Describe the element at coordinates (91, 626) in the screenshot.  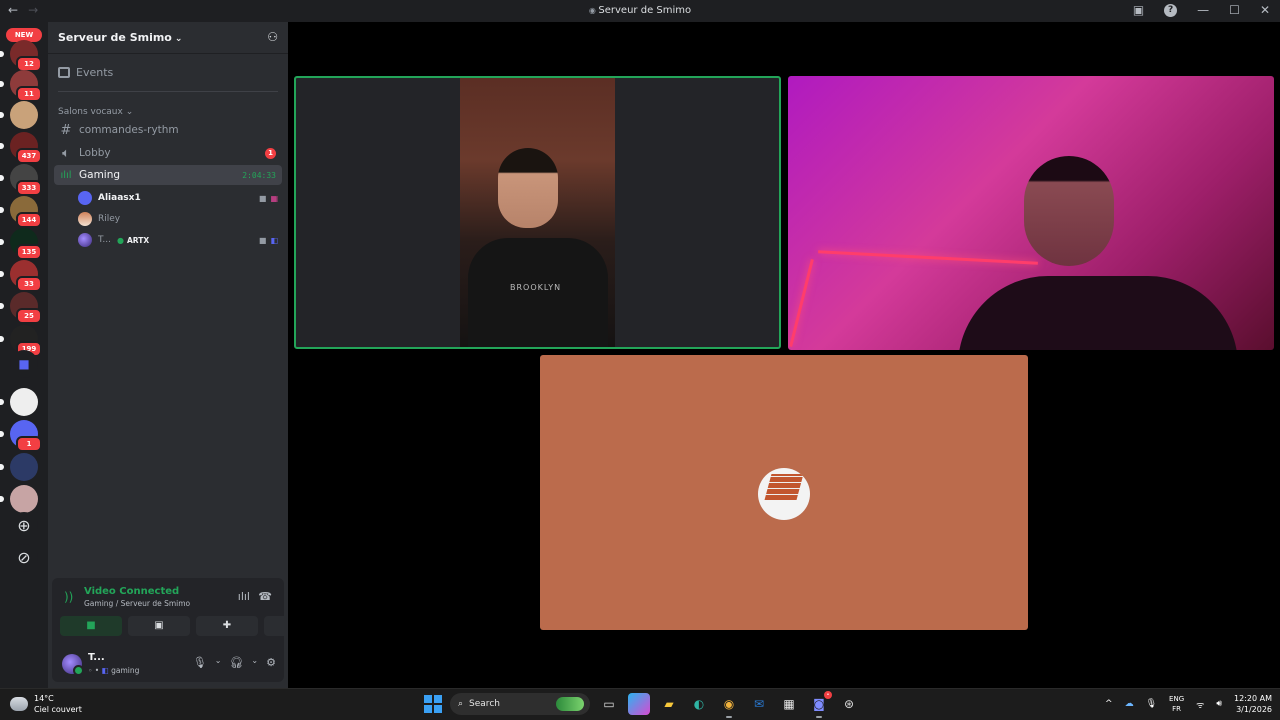
I see `camera-button: ■` at that location.